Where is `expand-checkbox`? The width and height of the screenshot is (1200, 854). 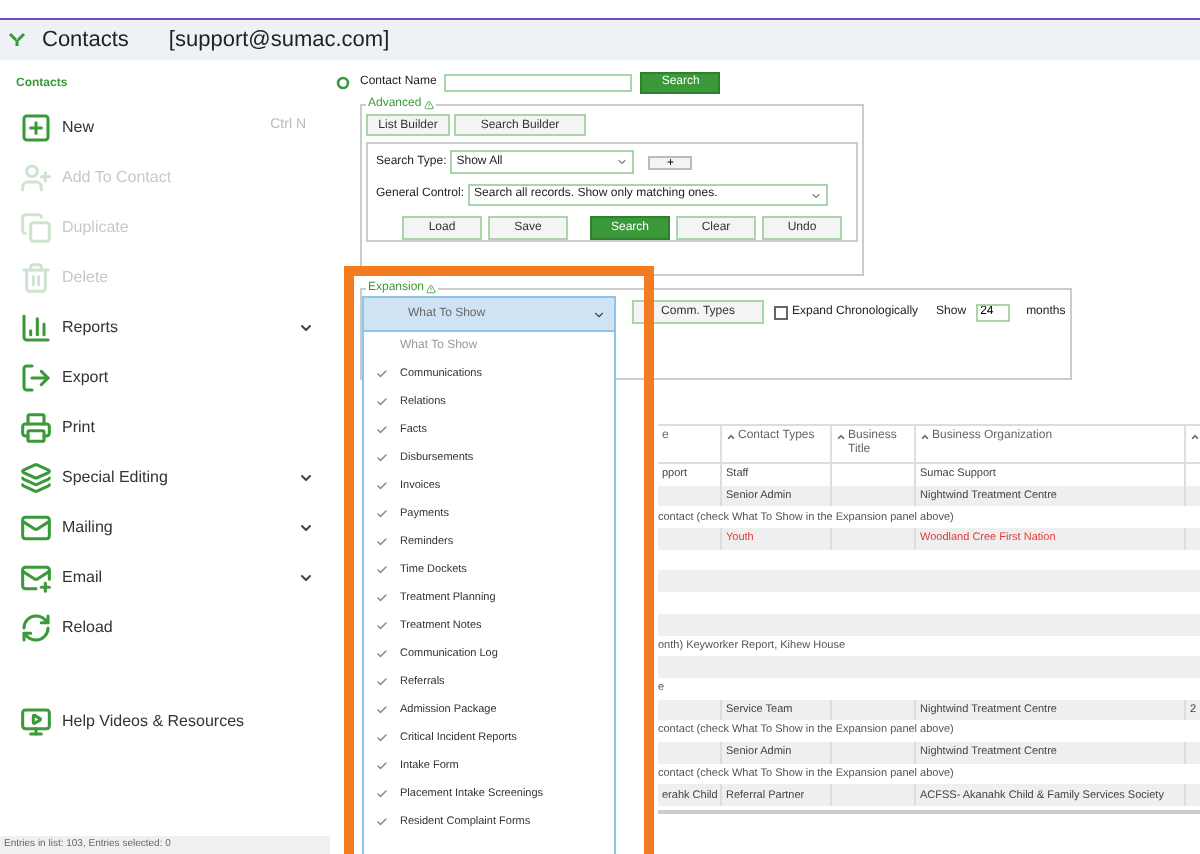
expand-checkbox is located at coordinates (781, 312).